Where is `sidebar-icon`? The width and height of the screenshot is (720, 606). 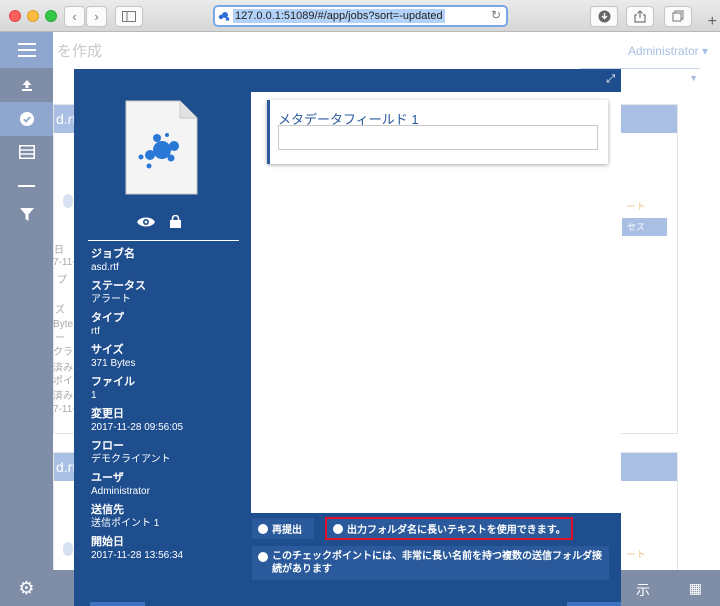 sidebar-icon is located at coordinates (129, 16).